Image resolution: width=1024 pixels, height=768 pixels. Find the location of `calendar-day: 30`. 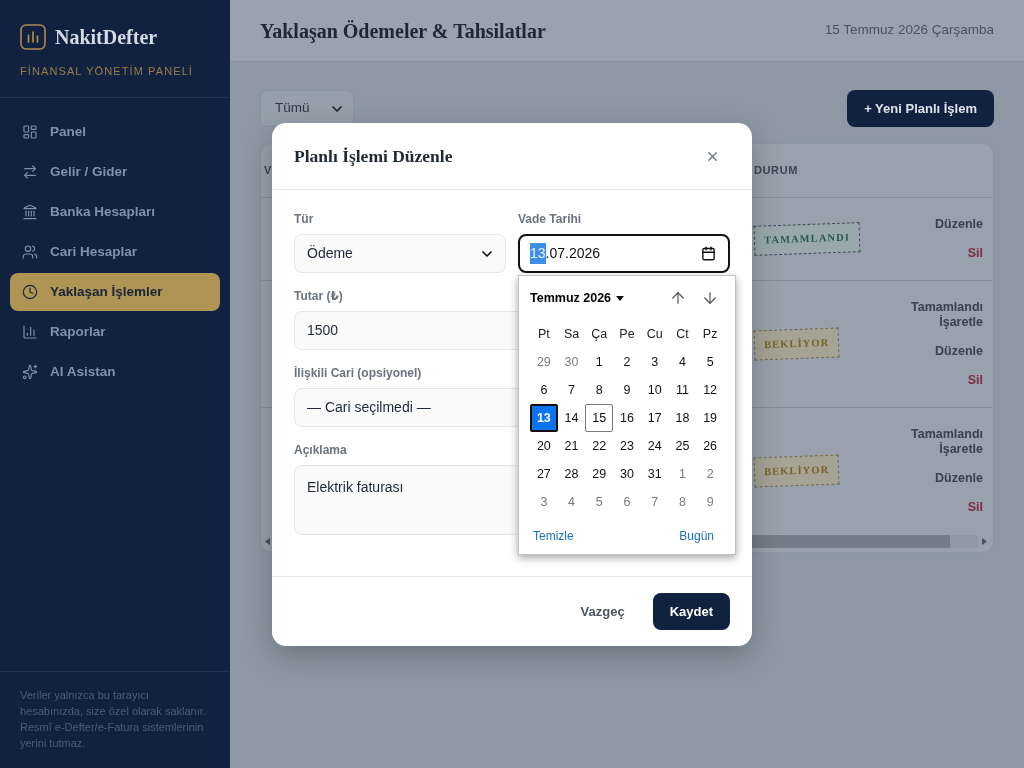

calendar-day: 30 is located at coordinates (571, 362).